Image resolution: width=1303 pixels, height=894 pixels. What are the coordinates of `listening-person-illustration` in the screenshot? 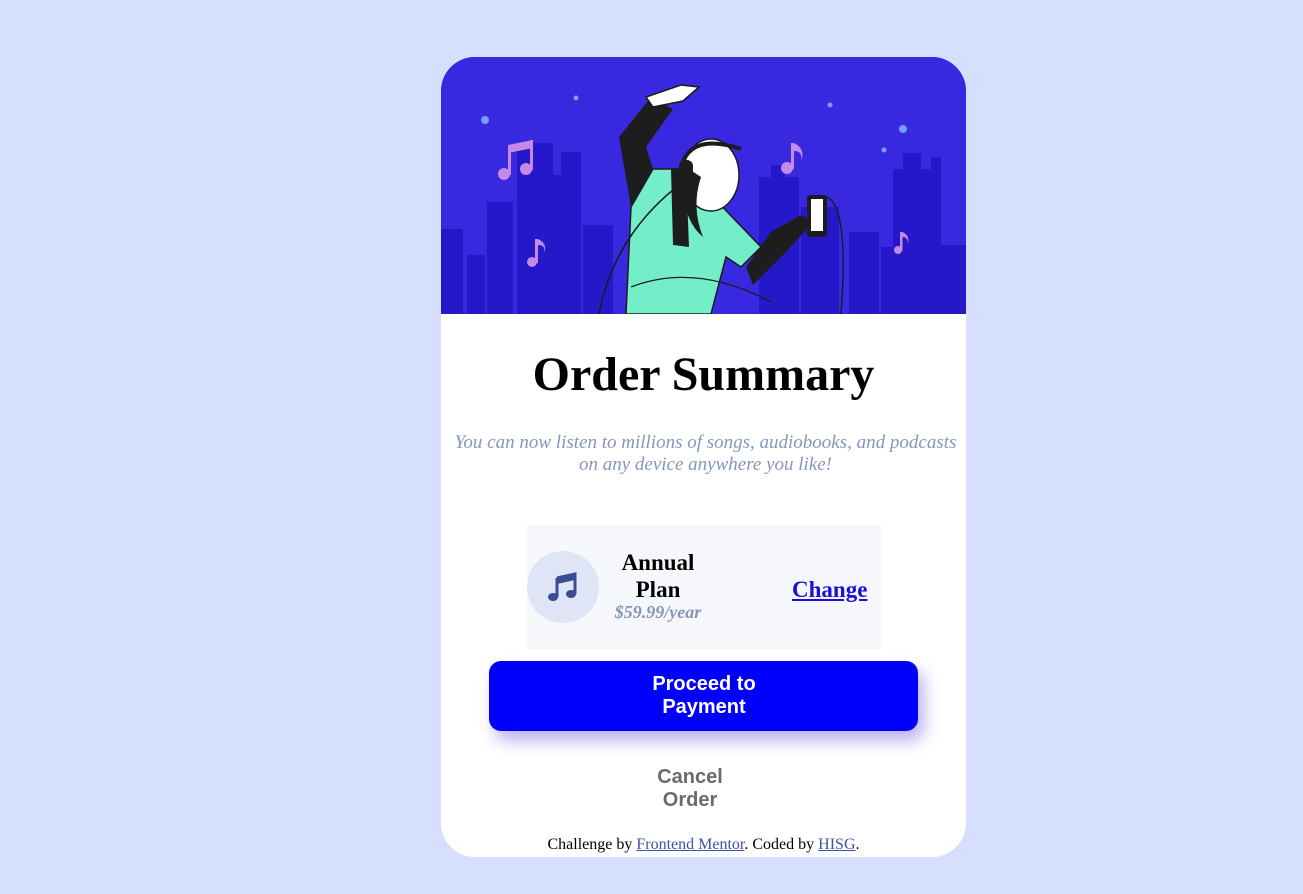 It's located at (703, 185).